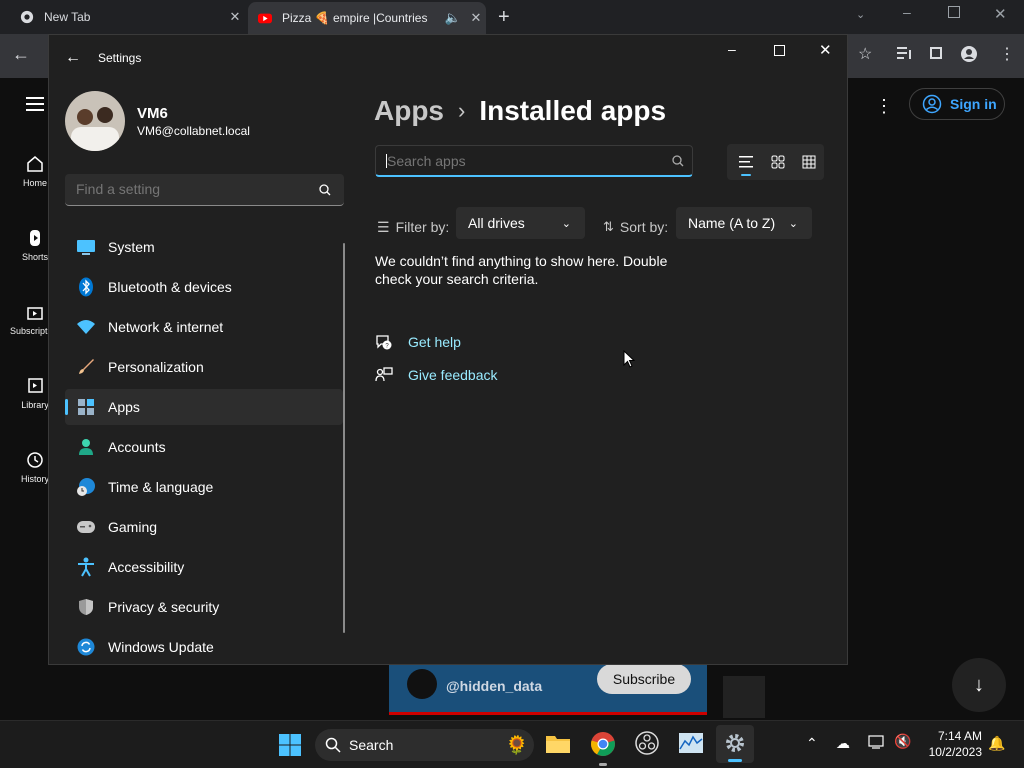 The height and width of the screenshot is (768, 1024). What do you see at coordinates (161, 647) in the screenshot?
I see `nav-label: Windows Update` at bounding box center [161, 647].